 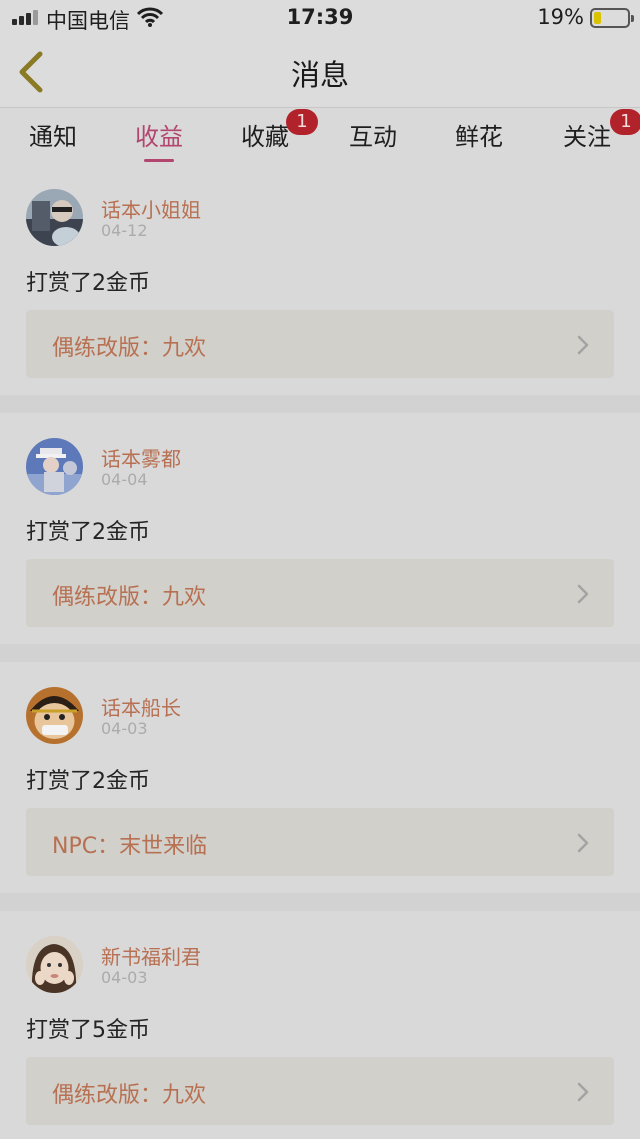 I want to click on tab-earnings: 收益, so click(x=159, y=140).